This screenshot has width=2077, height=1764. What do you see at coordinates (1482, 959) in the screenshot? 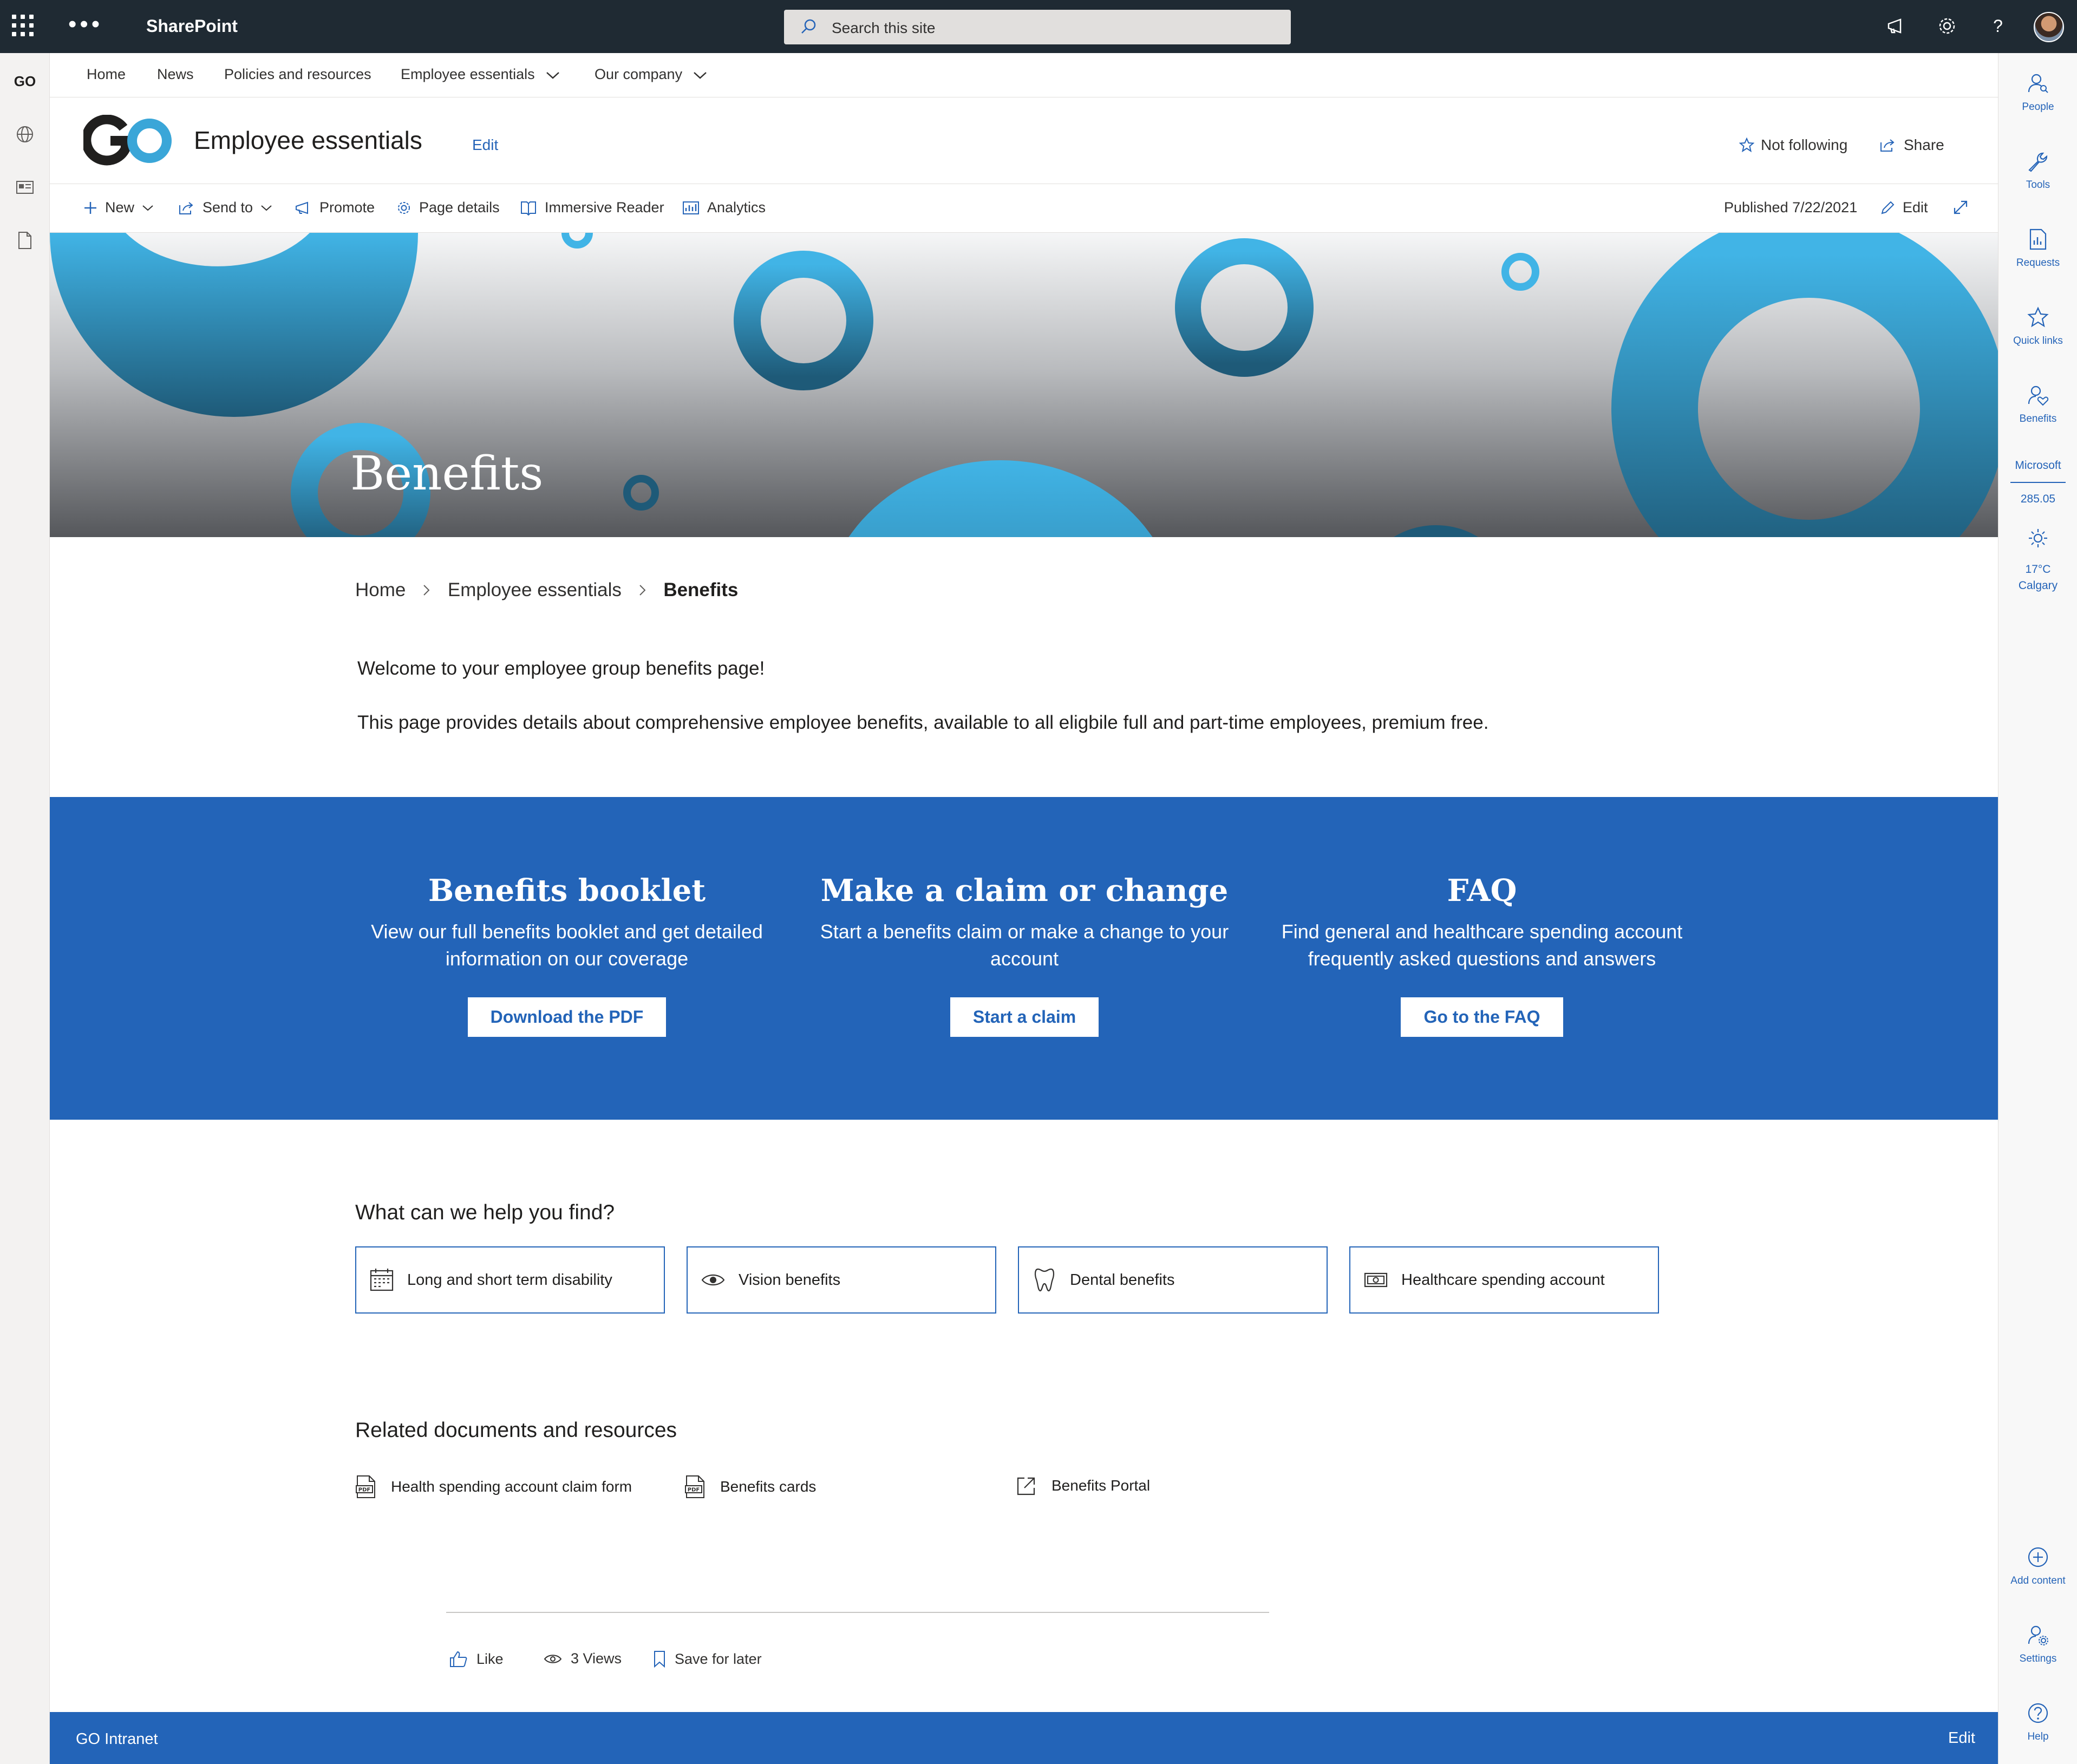
I see `faq-line2: frequently asked questions and answers` at bounding box center [1482, 959].